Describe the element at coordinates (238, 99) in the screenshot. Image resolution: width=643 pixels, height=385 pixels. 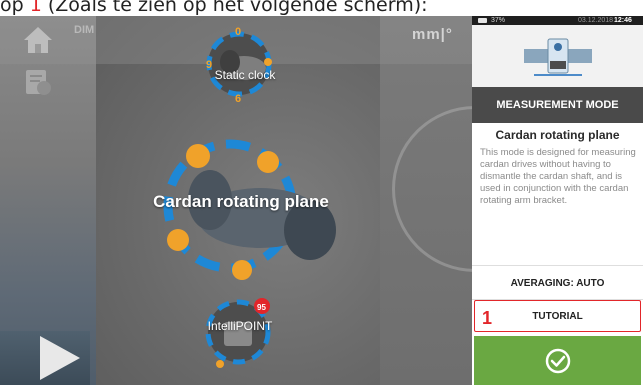
I see `svg-text: 6` at that location.